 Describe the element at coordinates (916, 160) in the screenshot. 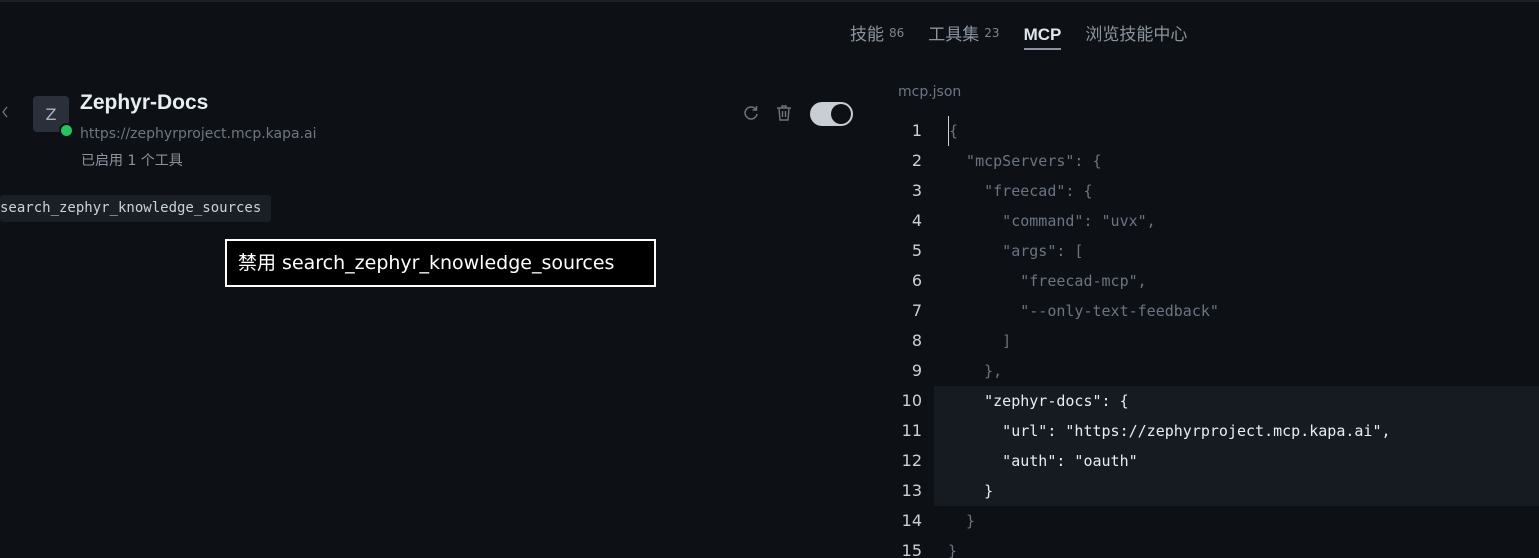

I see `line-number: 2` at that location.